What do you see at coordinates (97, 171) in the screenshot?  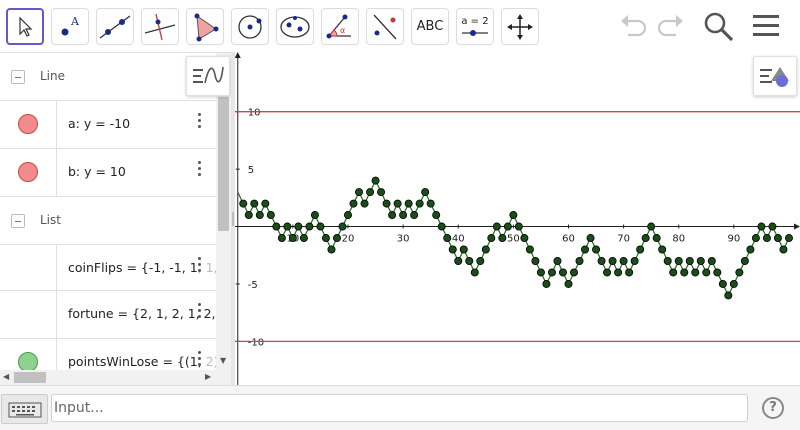 I see `algebra-expression: b: y = 10` at bounding box center [97, 171].